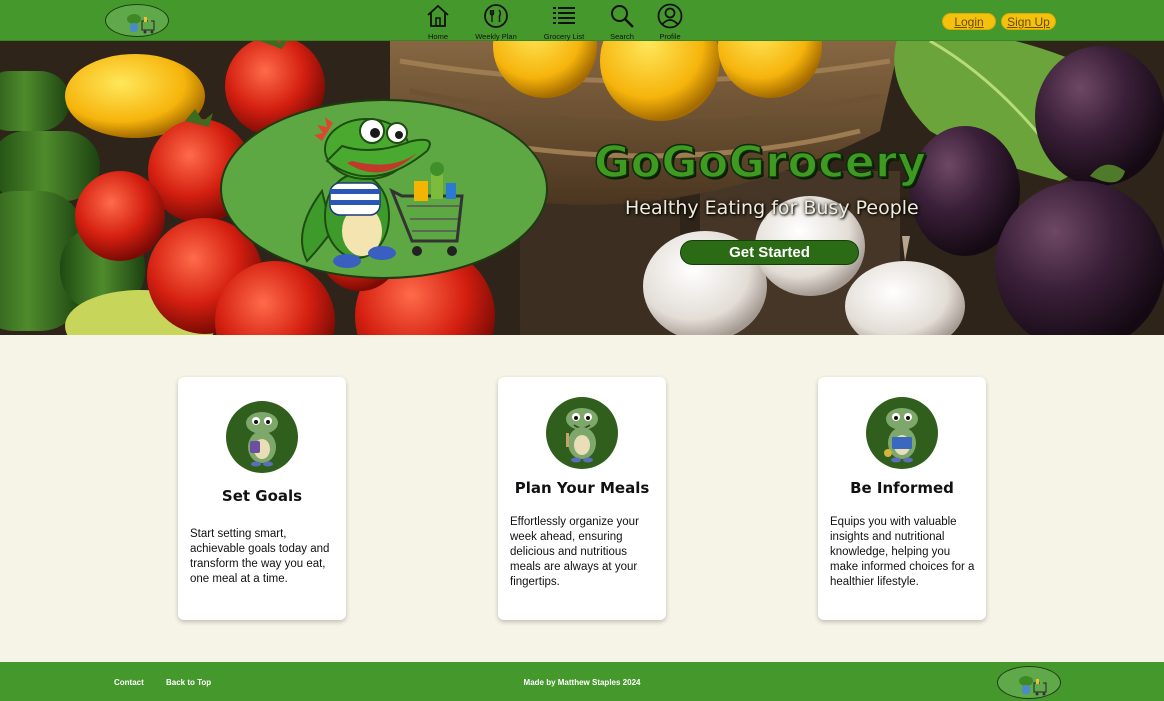 Image resolution: width=1164 pixels, height=701 pixels. I want to click on get-started-button: Get Started, so click(769, 252).